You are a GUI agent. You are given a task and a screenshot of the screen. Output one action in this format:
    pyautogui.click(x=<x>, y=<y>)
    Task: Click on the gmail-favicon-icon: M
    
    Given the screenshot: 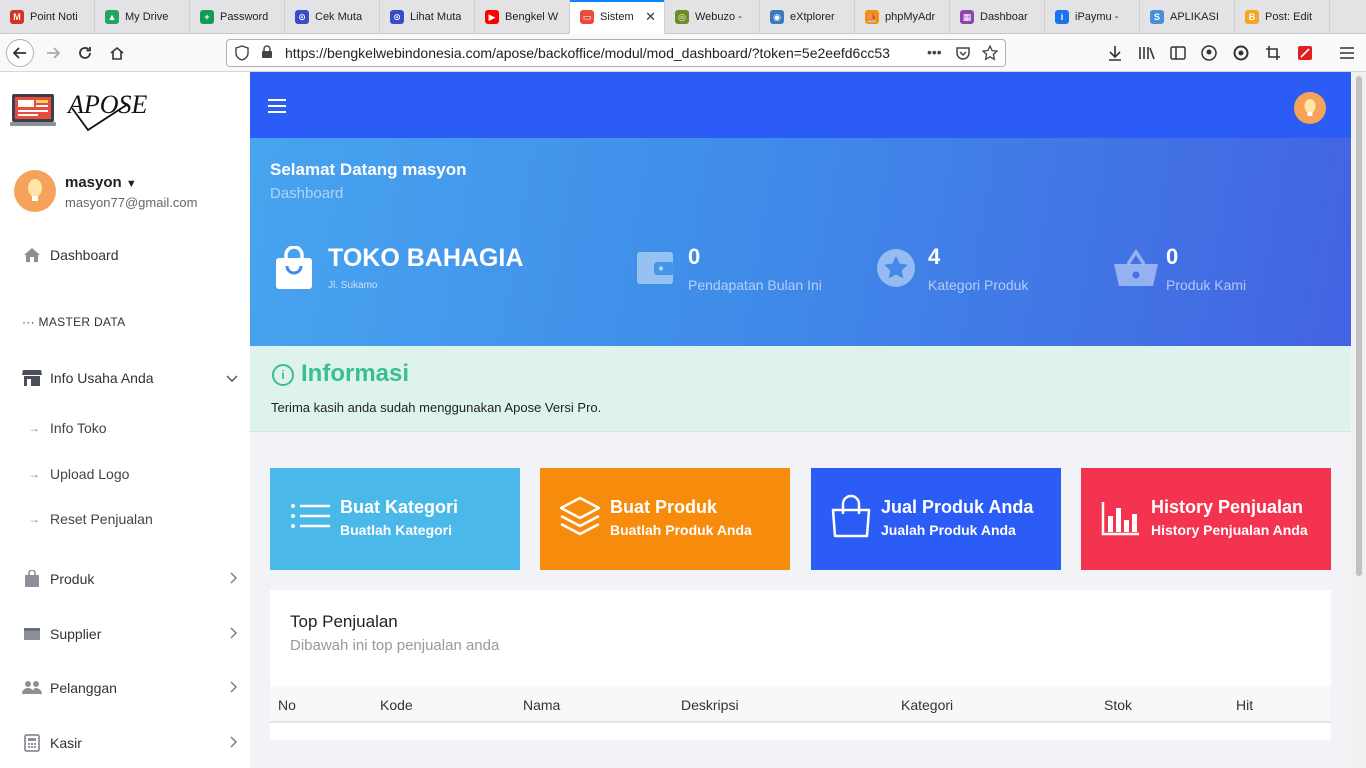 What is the action you would take?
    pyautogui.click(x=17, y=17)
    